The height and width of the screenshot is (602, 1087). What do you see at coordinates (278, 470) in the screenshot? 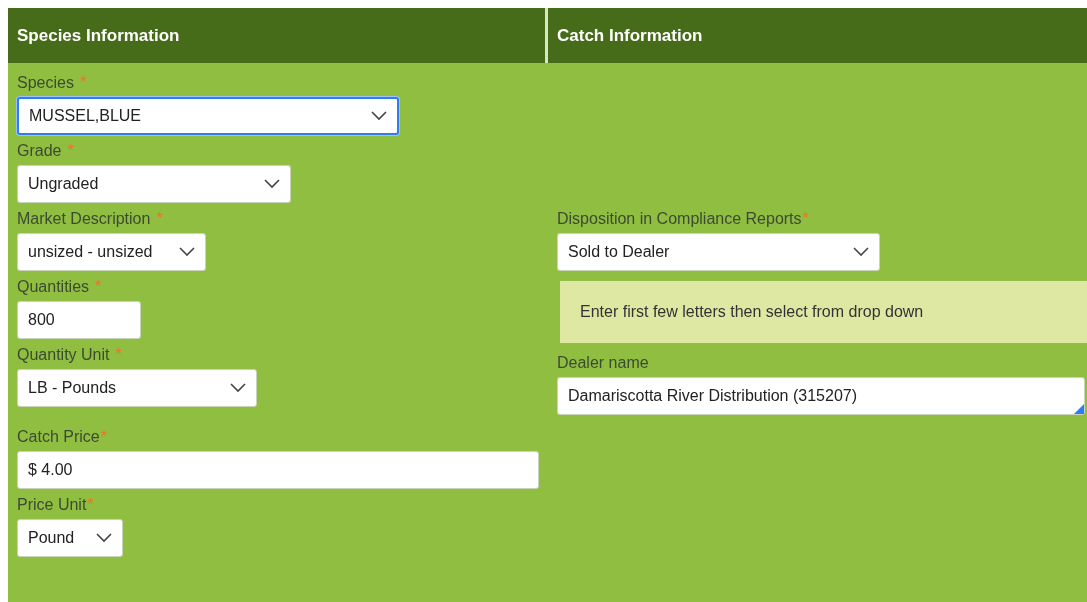
I see `input-field: $ 4.00` at bounding box center [278, 470].